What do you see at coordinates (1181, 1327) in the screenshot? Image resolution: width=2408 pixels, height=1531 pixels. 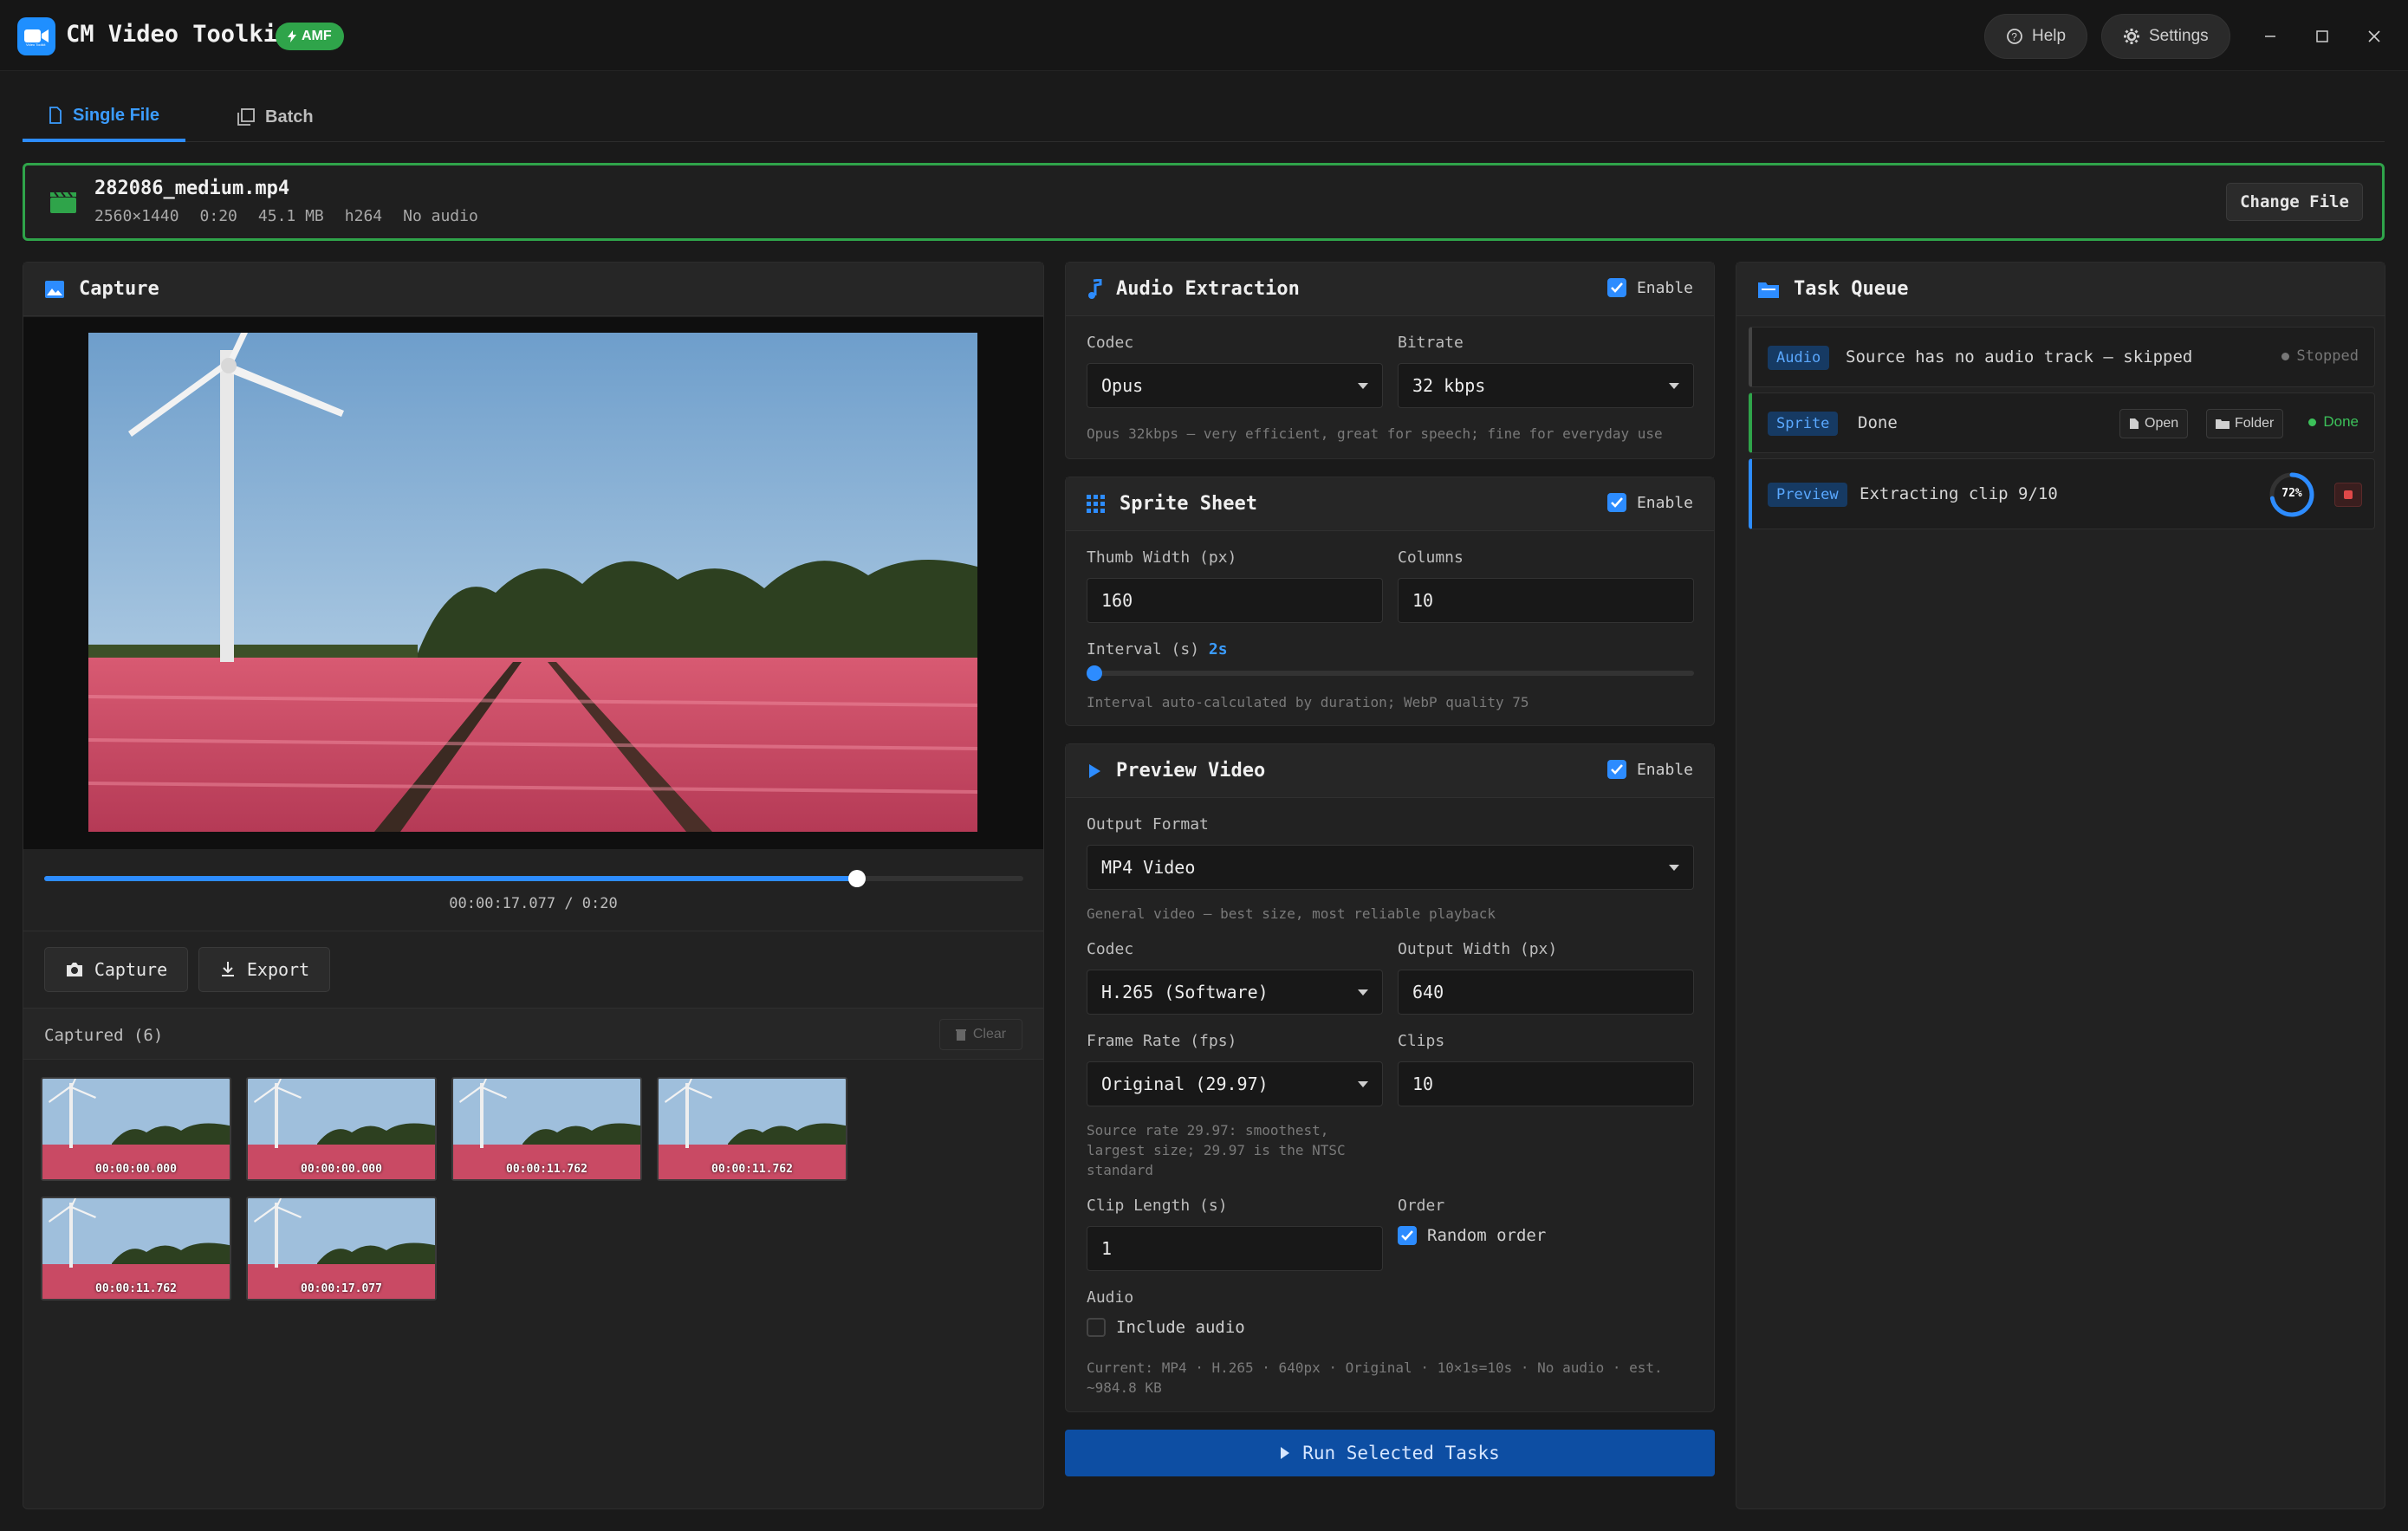 I see `include-audio-label: Include audio` at bounding box center [1181, 1327].